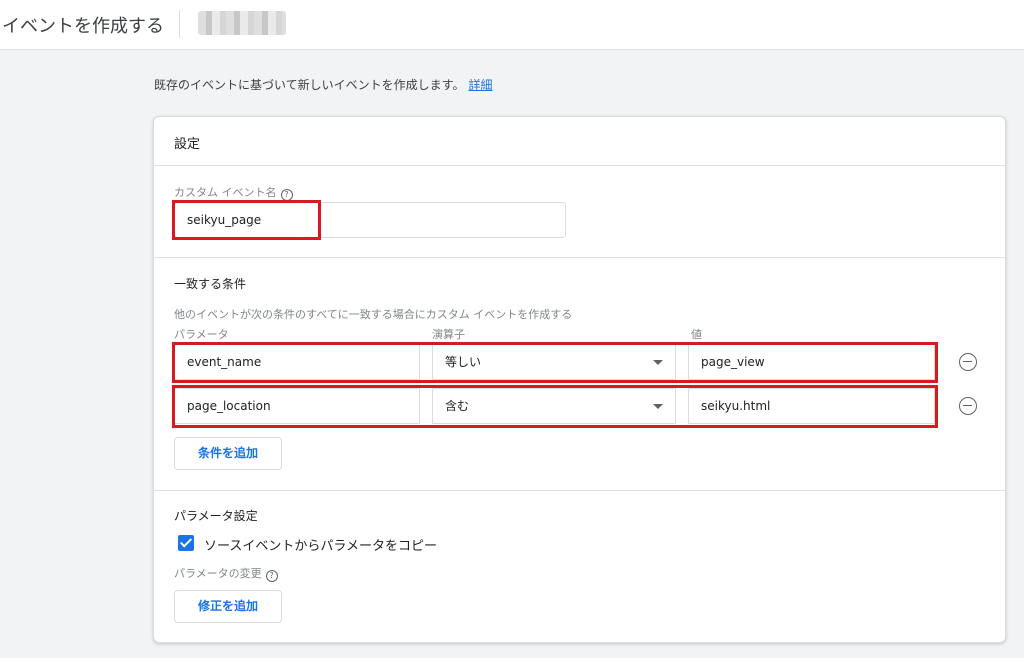  I want to click on matching-description: 他のイベントが次の条件のすべてに一致する場合にカスタム イベントを作成する, so click(373, 314).